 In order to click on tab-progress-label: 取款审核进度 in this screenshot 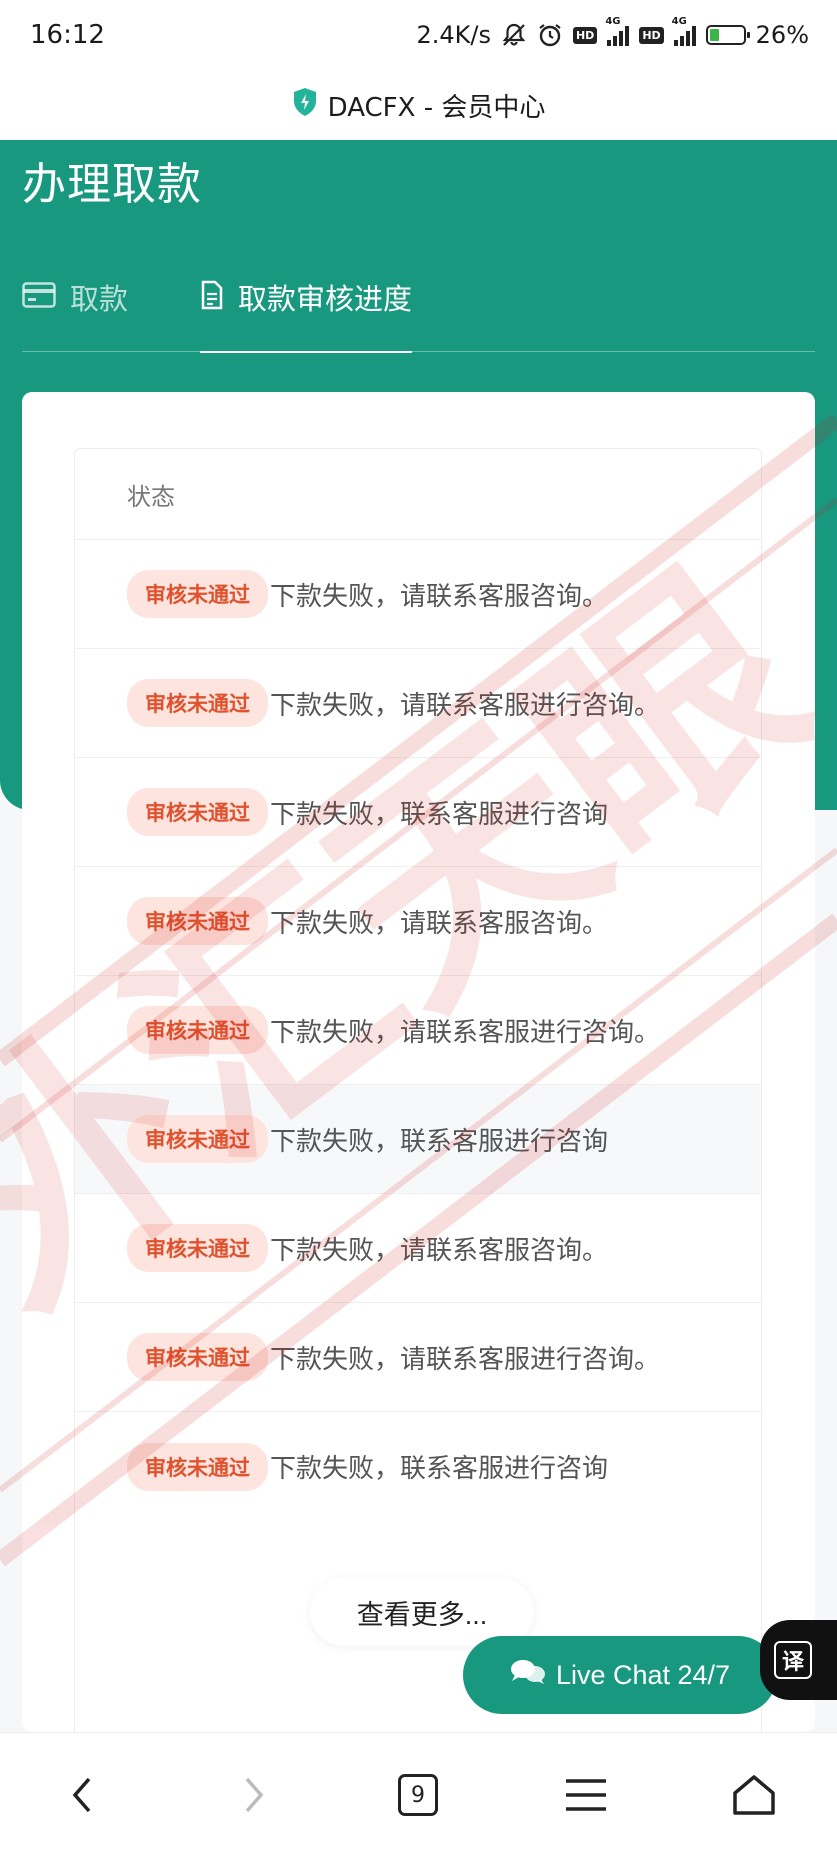, I will do `click(325, 299)`.